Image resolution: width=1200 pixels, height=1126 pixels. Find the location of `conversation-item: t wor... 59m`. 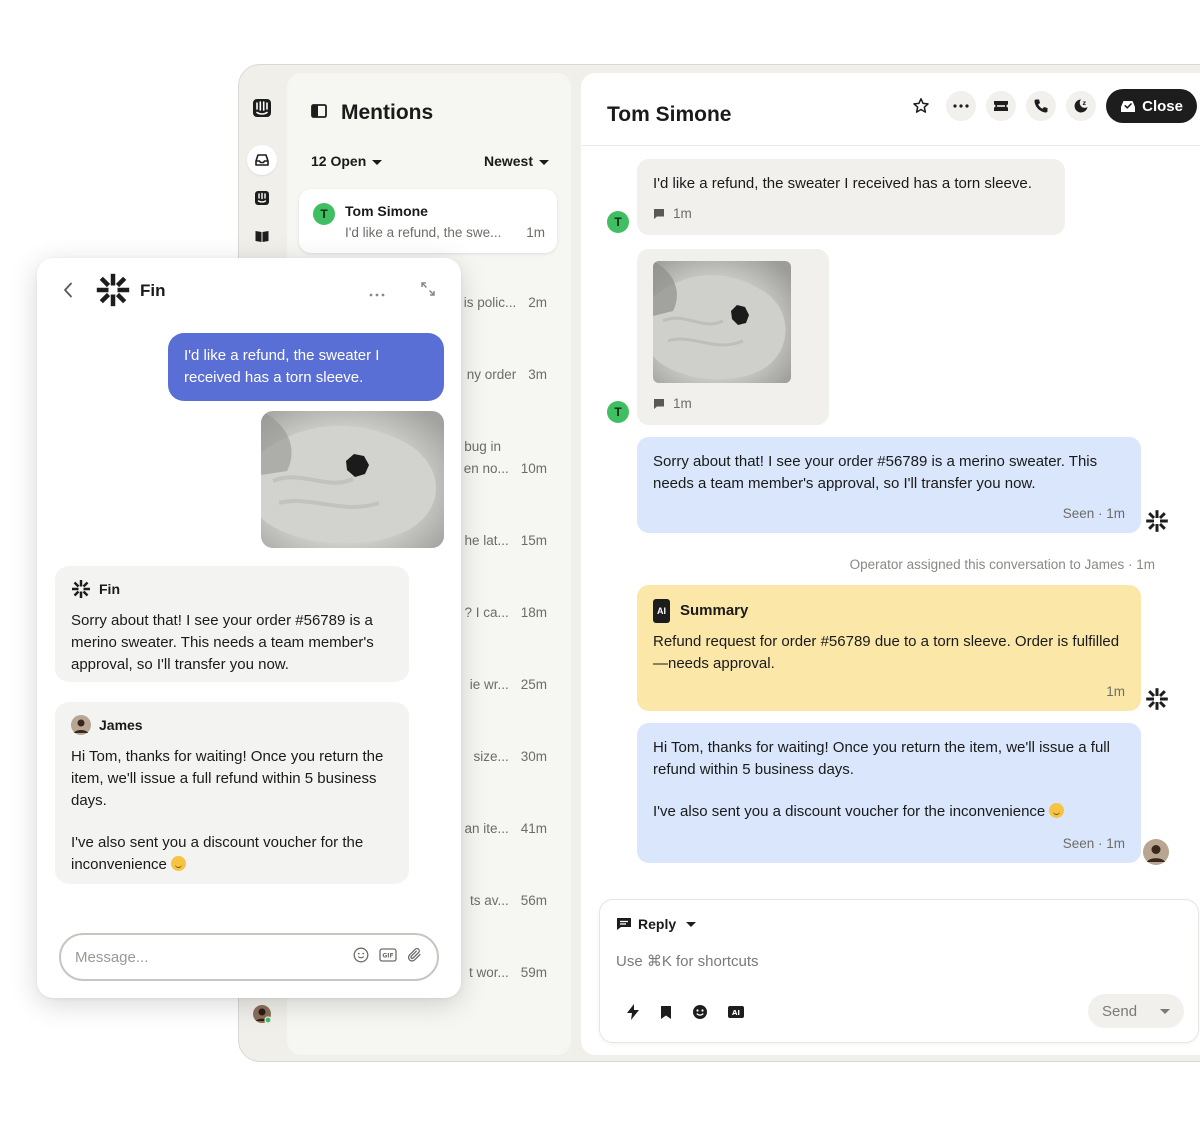

conversation-item: t wor... 59m is located at coordinates (508, 972).